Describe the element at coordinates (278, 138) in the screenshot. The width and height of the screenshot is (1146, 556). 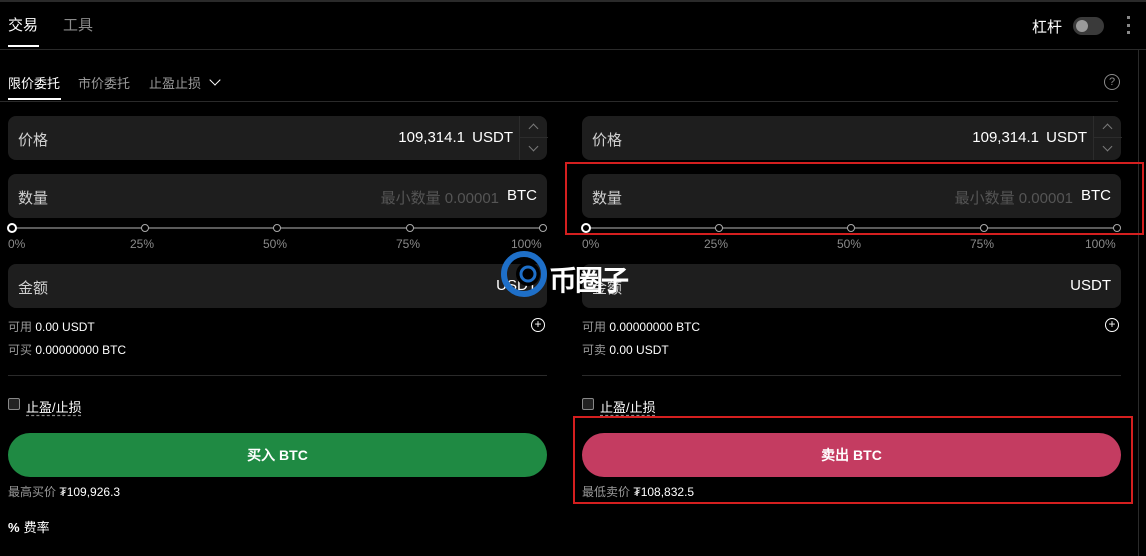
I see `buy-price-field: 价格 109,314.1 USDT` at that location.